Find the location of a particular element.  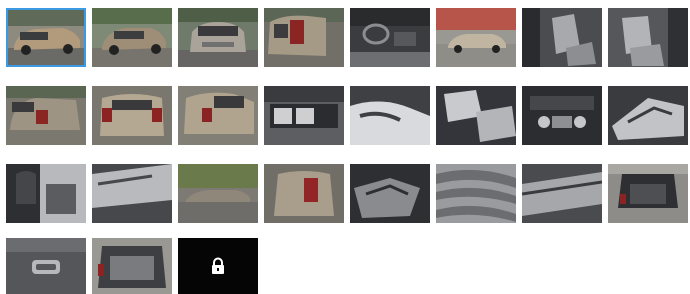

trunk-cargo-photo is located at coordinates (132, 266).